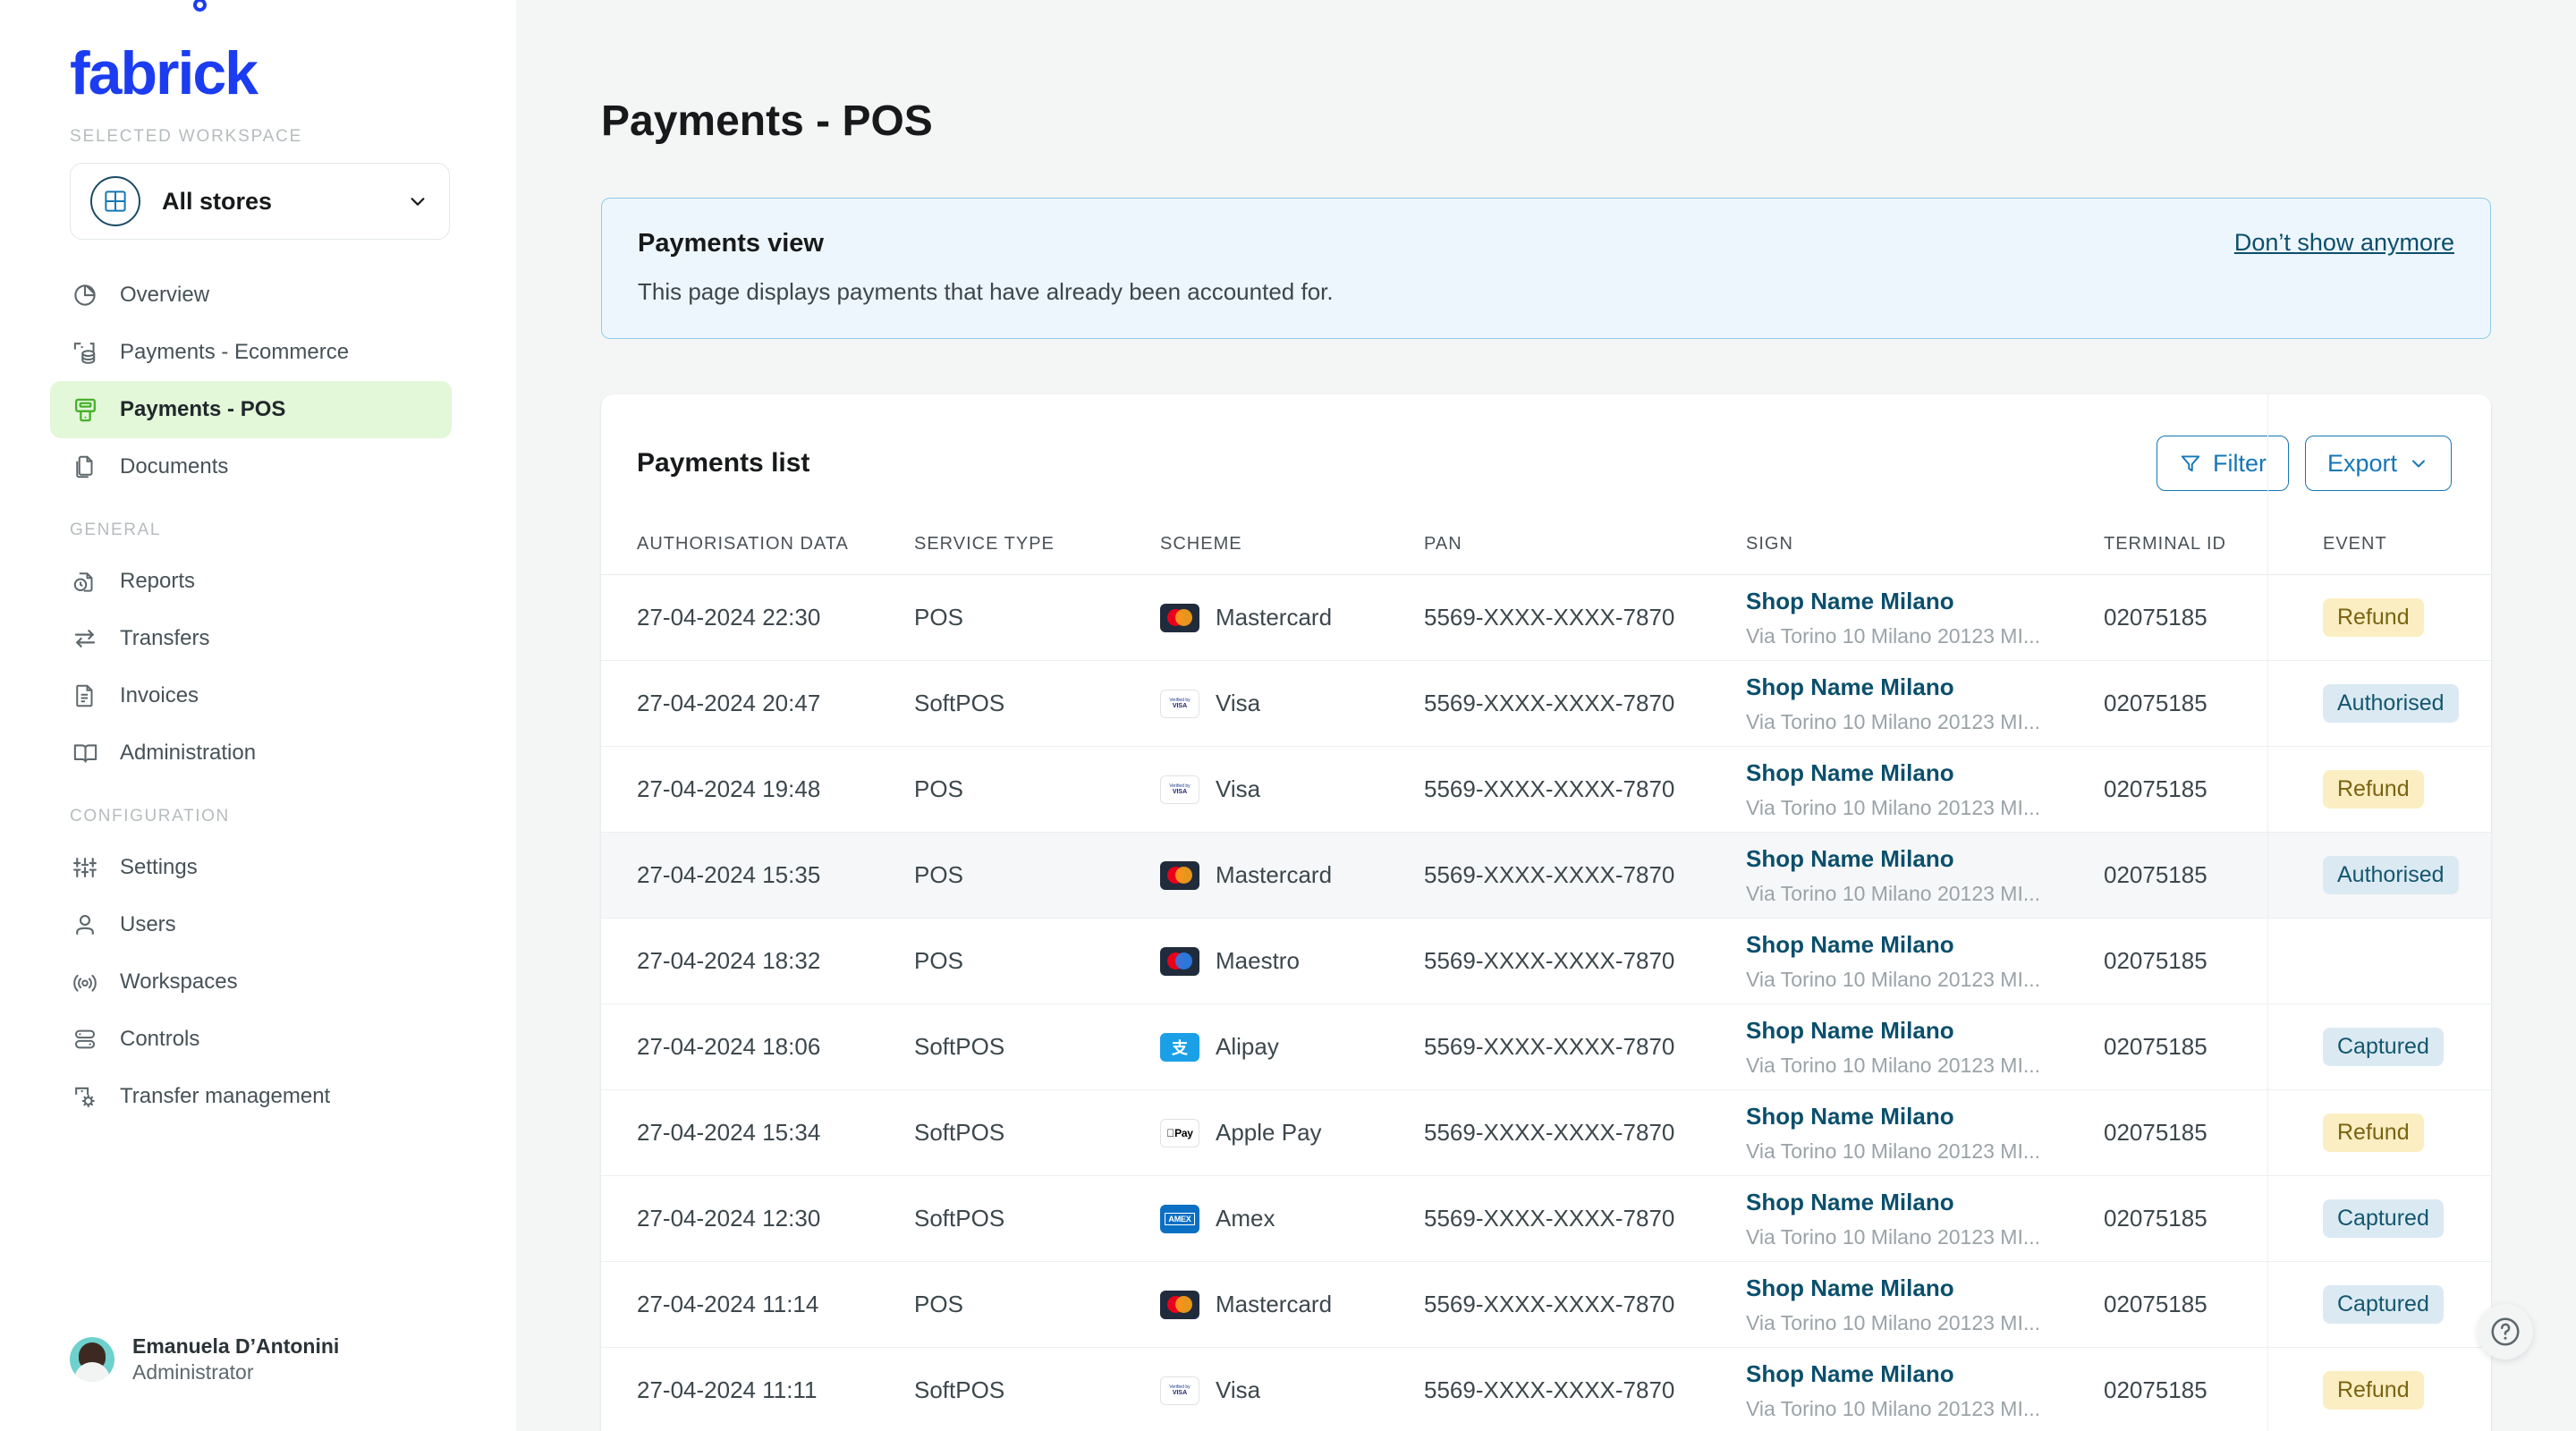 This screenshot has width=2576, height=1431. What do you see at coordinates (2505, 1332) in the screenshot?
I see `help-button` at bounding box center [2505, 1332].